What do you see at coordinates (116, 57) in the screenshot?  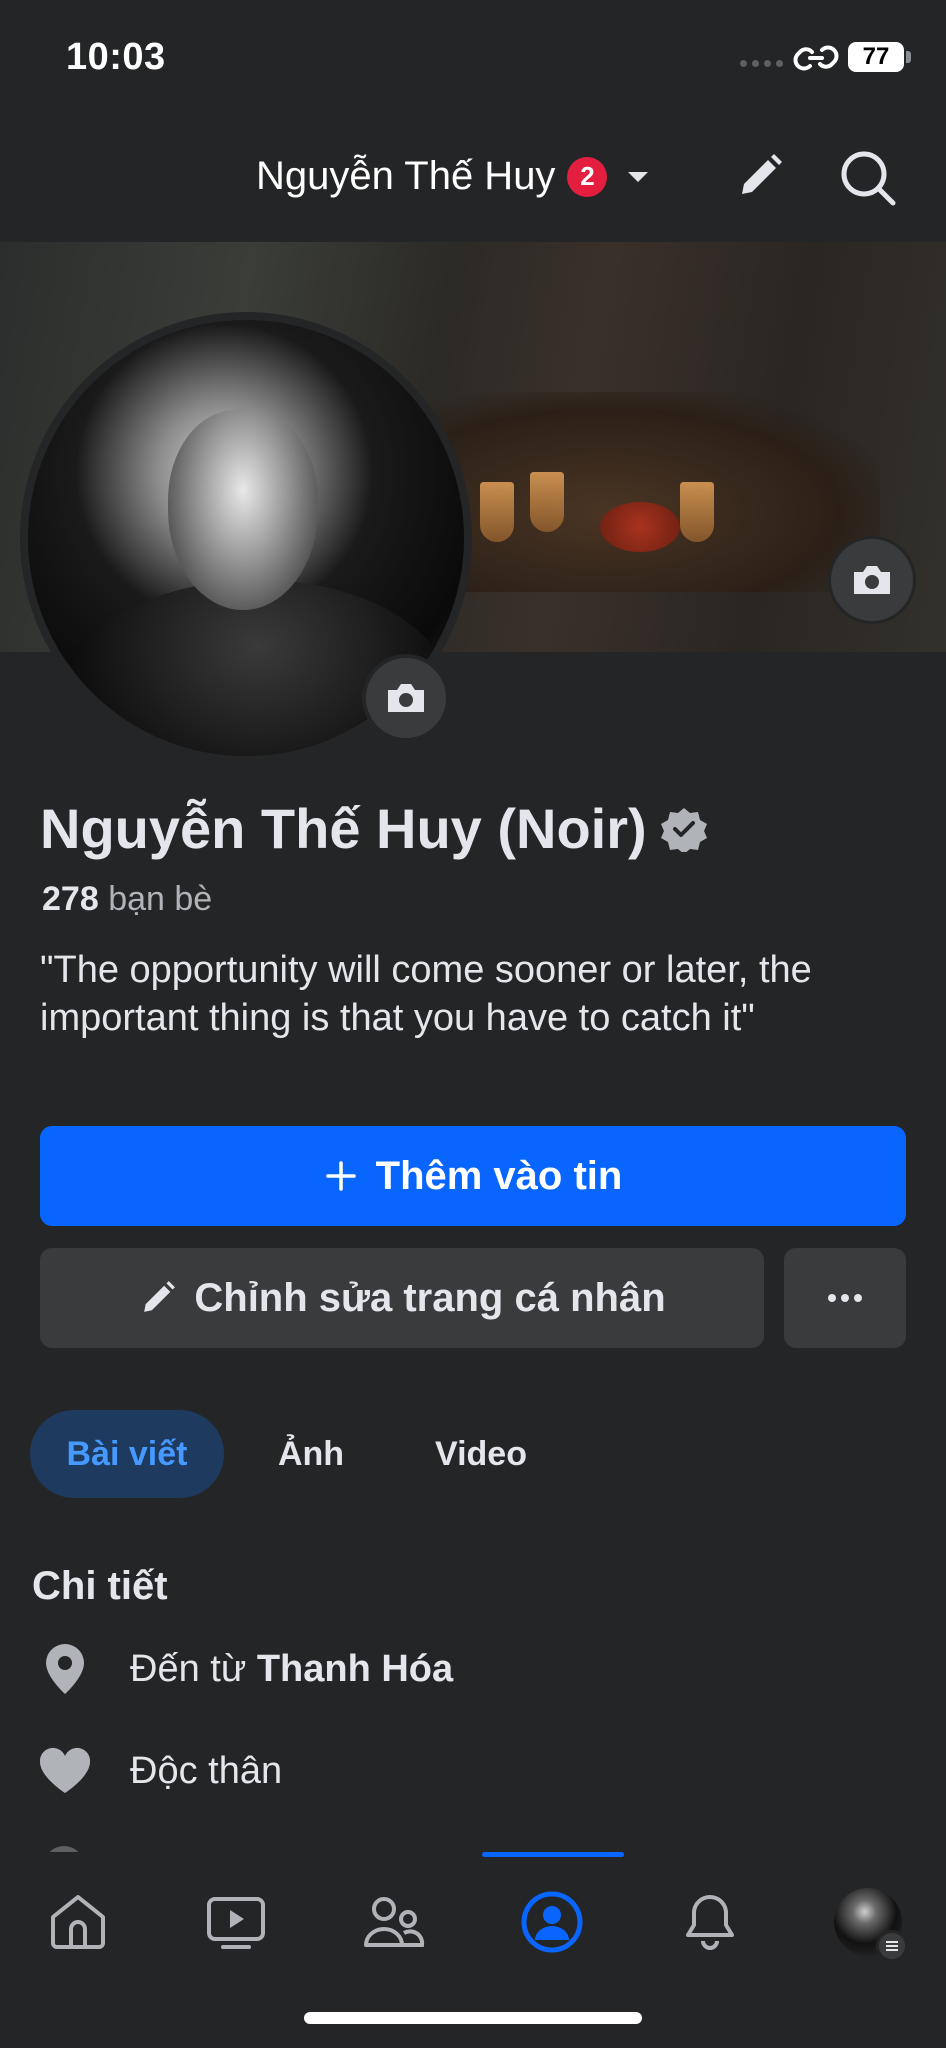 I see `status-time: 10:03` at bounding box center [116, 57].